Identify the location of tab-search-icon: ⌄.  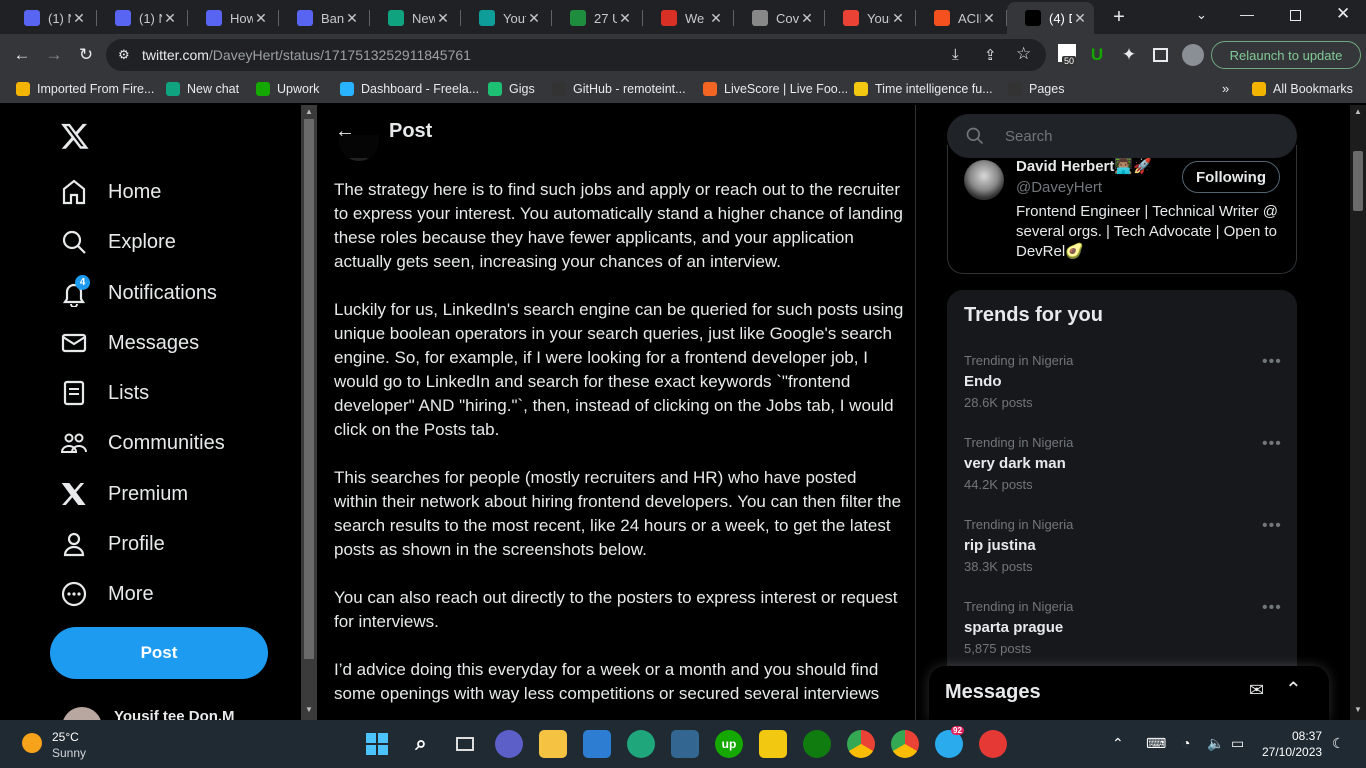
(1201, 15).